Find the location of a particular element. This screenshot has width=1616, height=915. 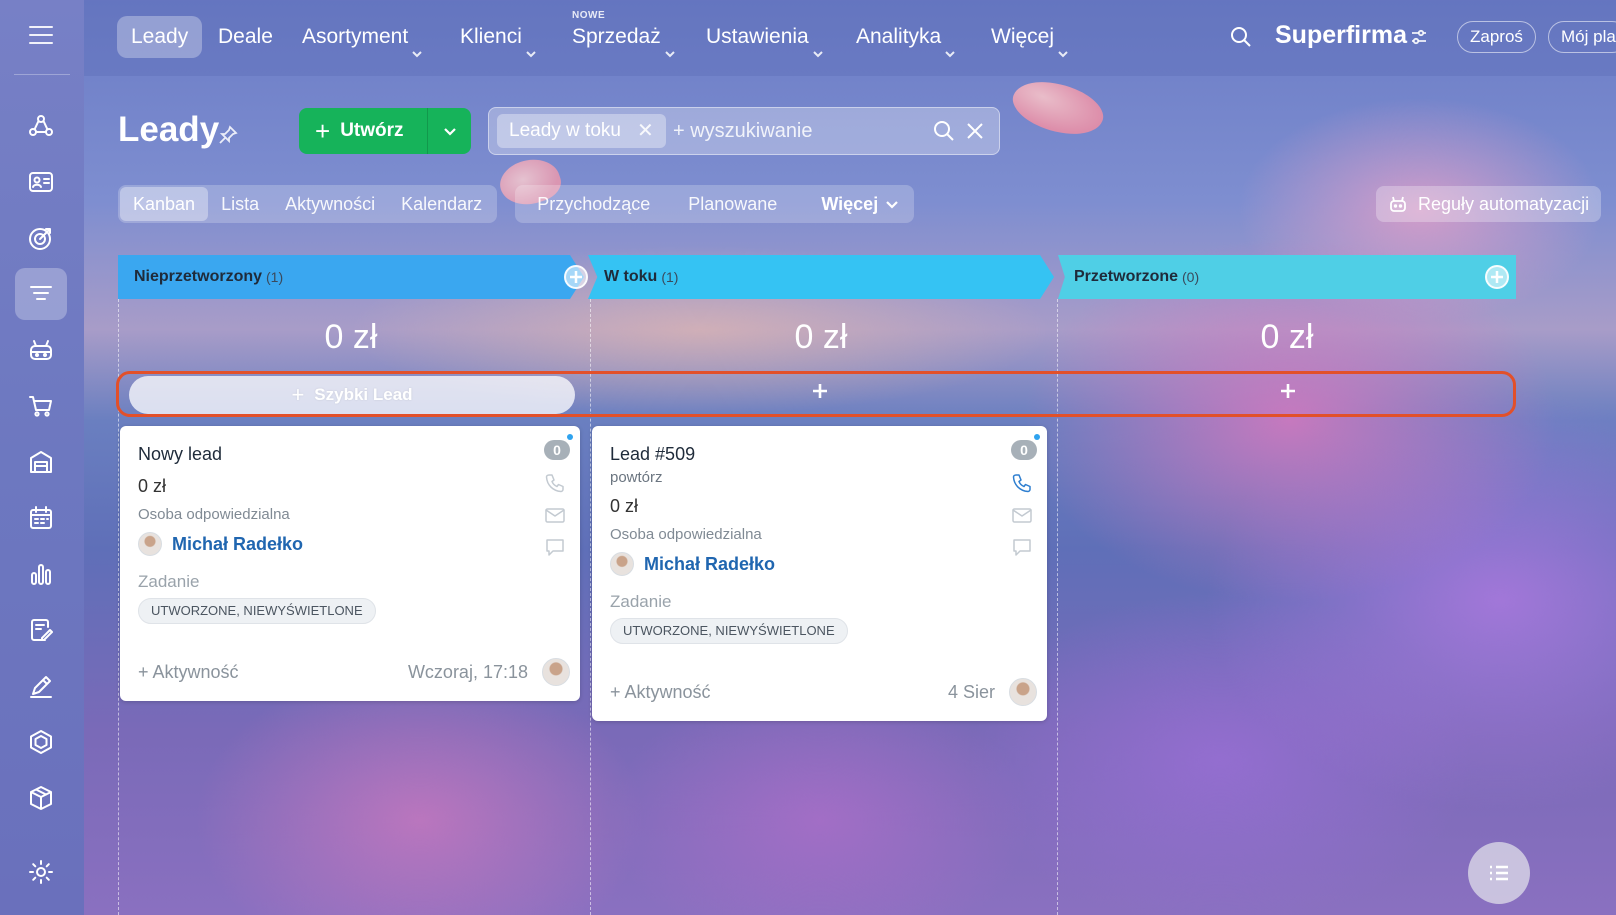

my-plan-button: Mój pla is located at coordinates (1582, 37).